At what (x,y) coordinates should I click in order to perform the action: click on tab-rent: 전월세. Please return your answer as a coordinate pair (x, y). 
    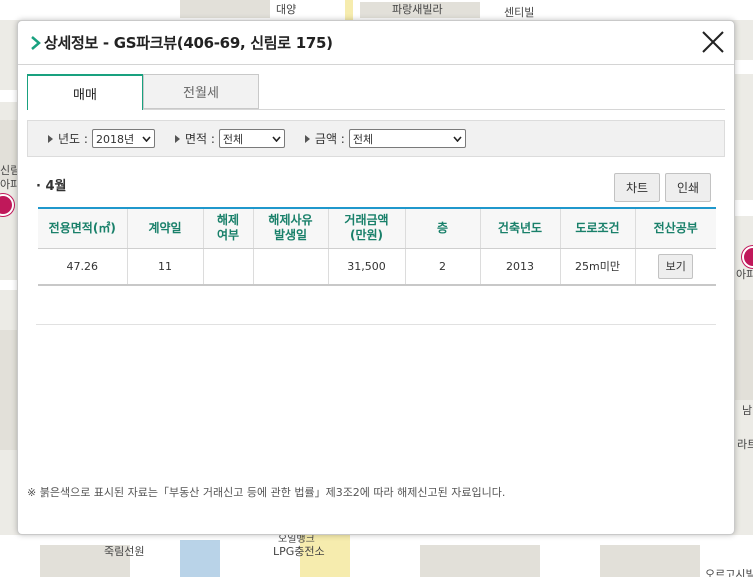
    Looking at the image, I should click on (201, 91).